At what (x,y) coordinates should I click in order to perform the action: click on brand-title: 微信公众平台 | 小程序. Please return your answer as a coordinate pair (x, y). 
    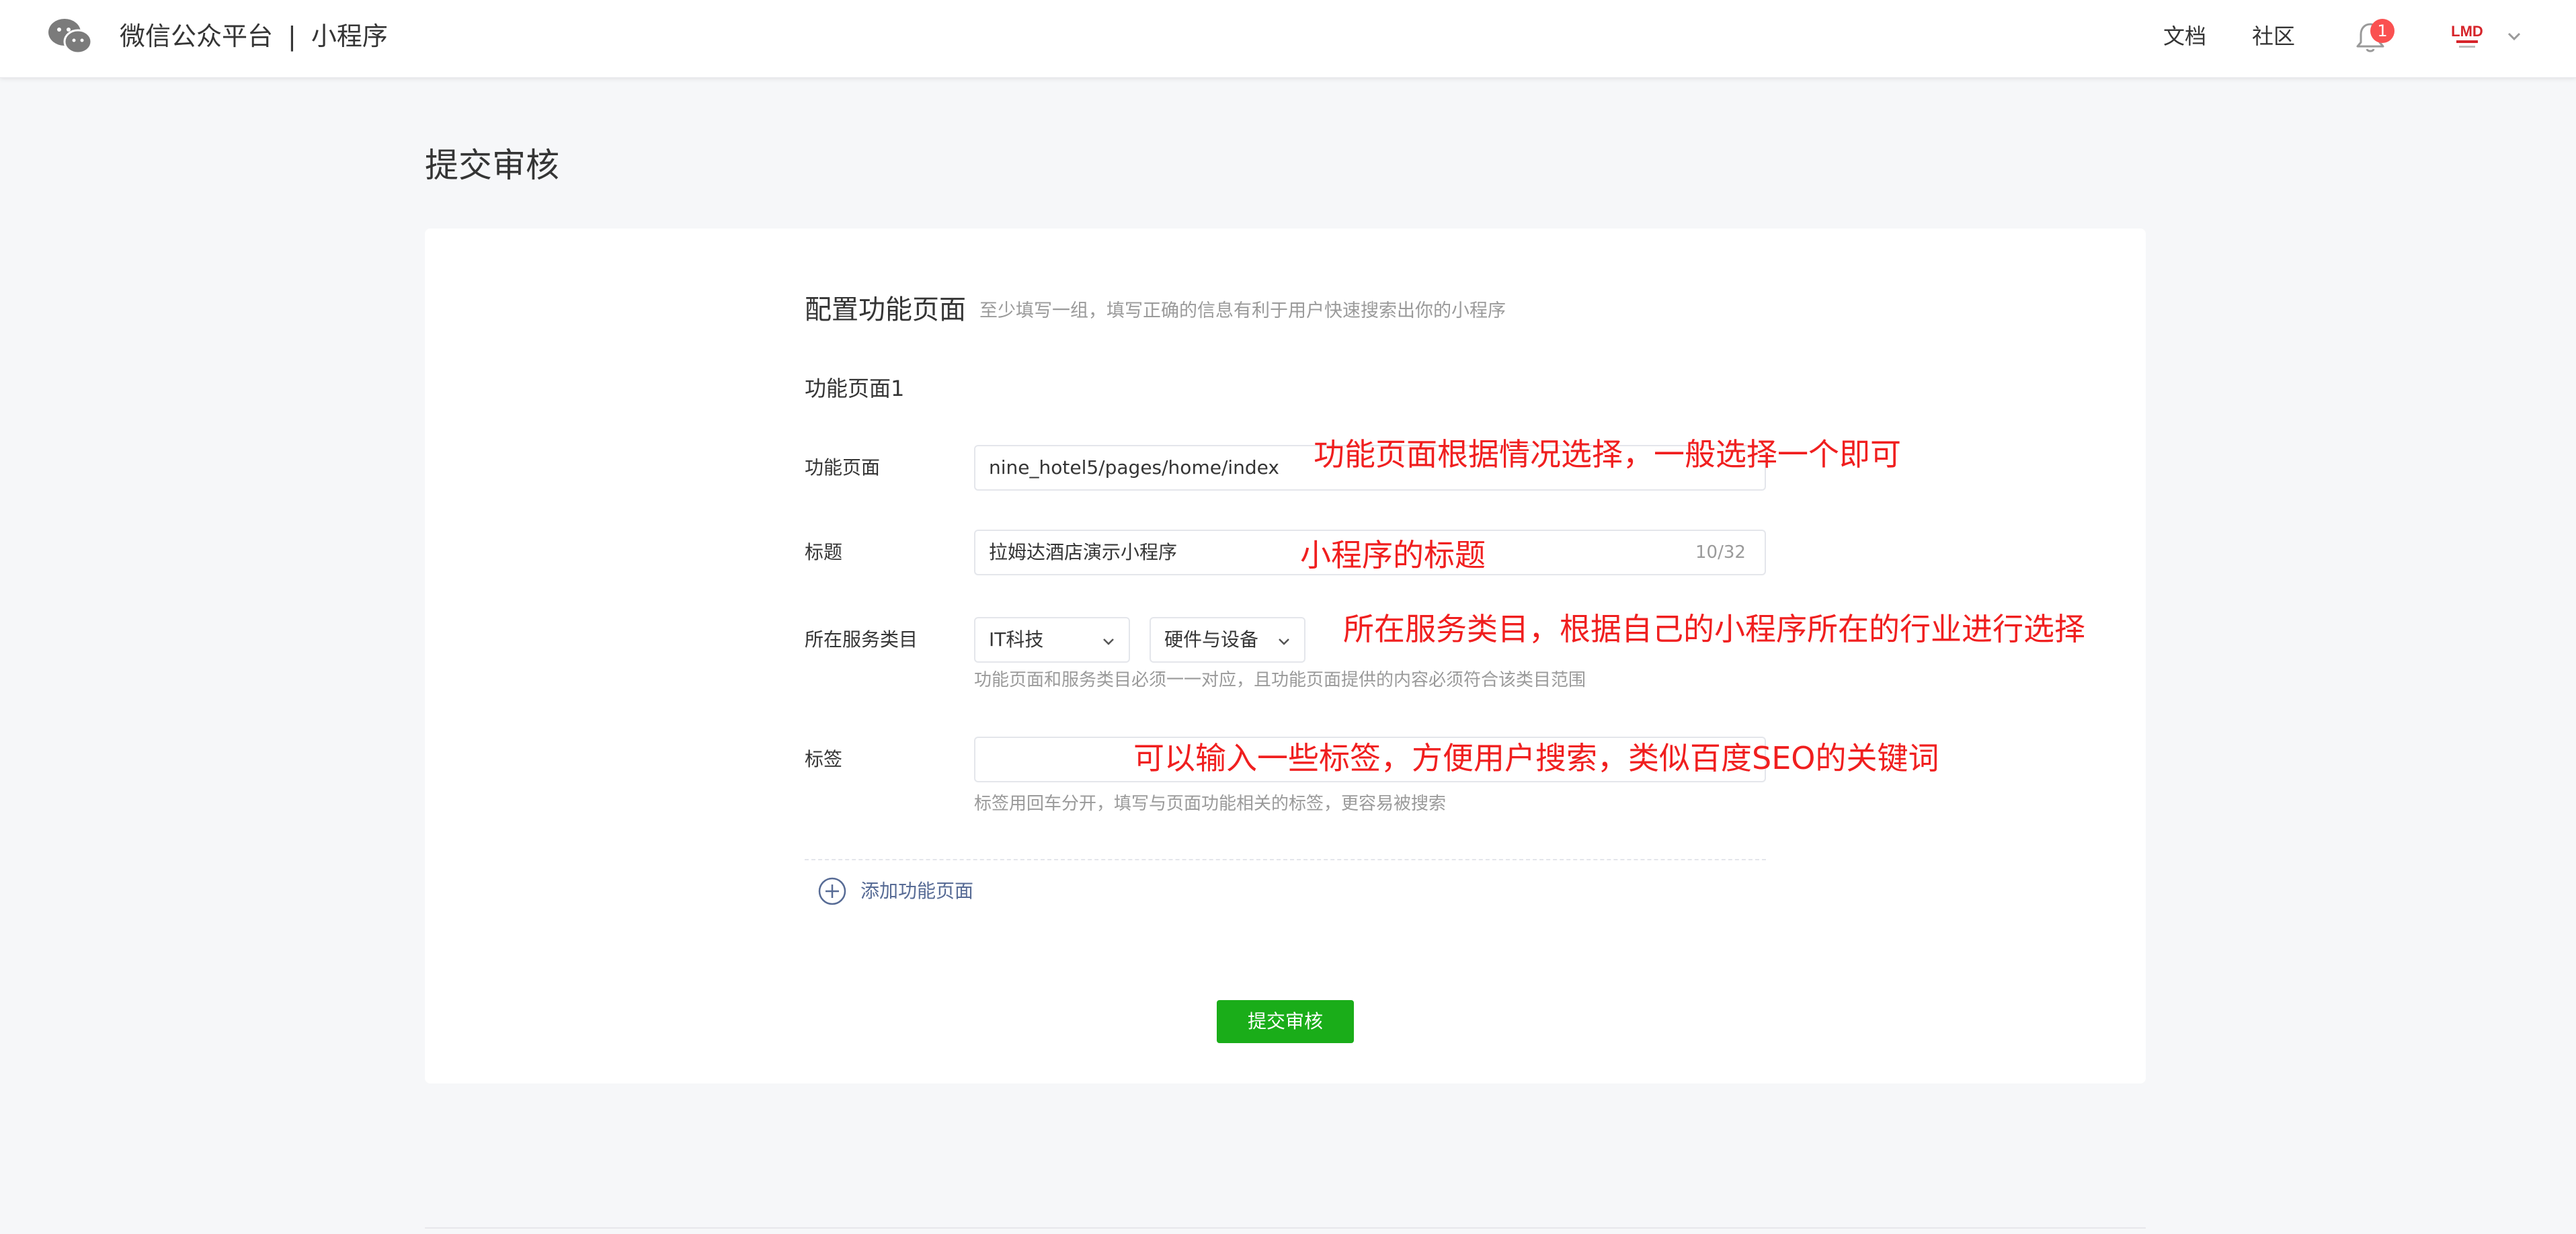
    Looking at the image, I should click on (254, 36).